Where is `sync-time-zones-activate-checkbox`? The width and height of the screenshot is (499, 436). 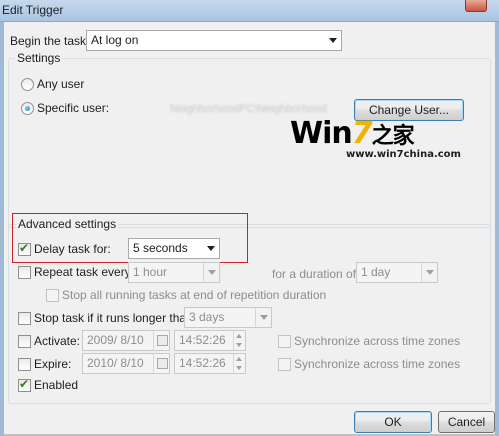 sync-time-zones-activate-checkbox is located at coordinates (284, 341).